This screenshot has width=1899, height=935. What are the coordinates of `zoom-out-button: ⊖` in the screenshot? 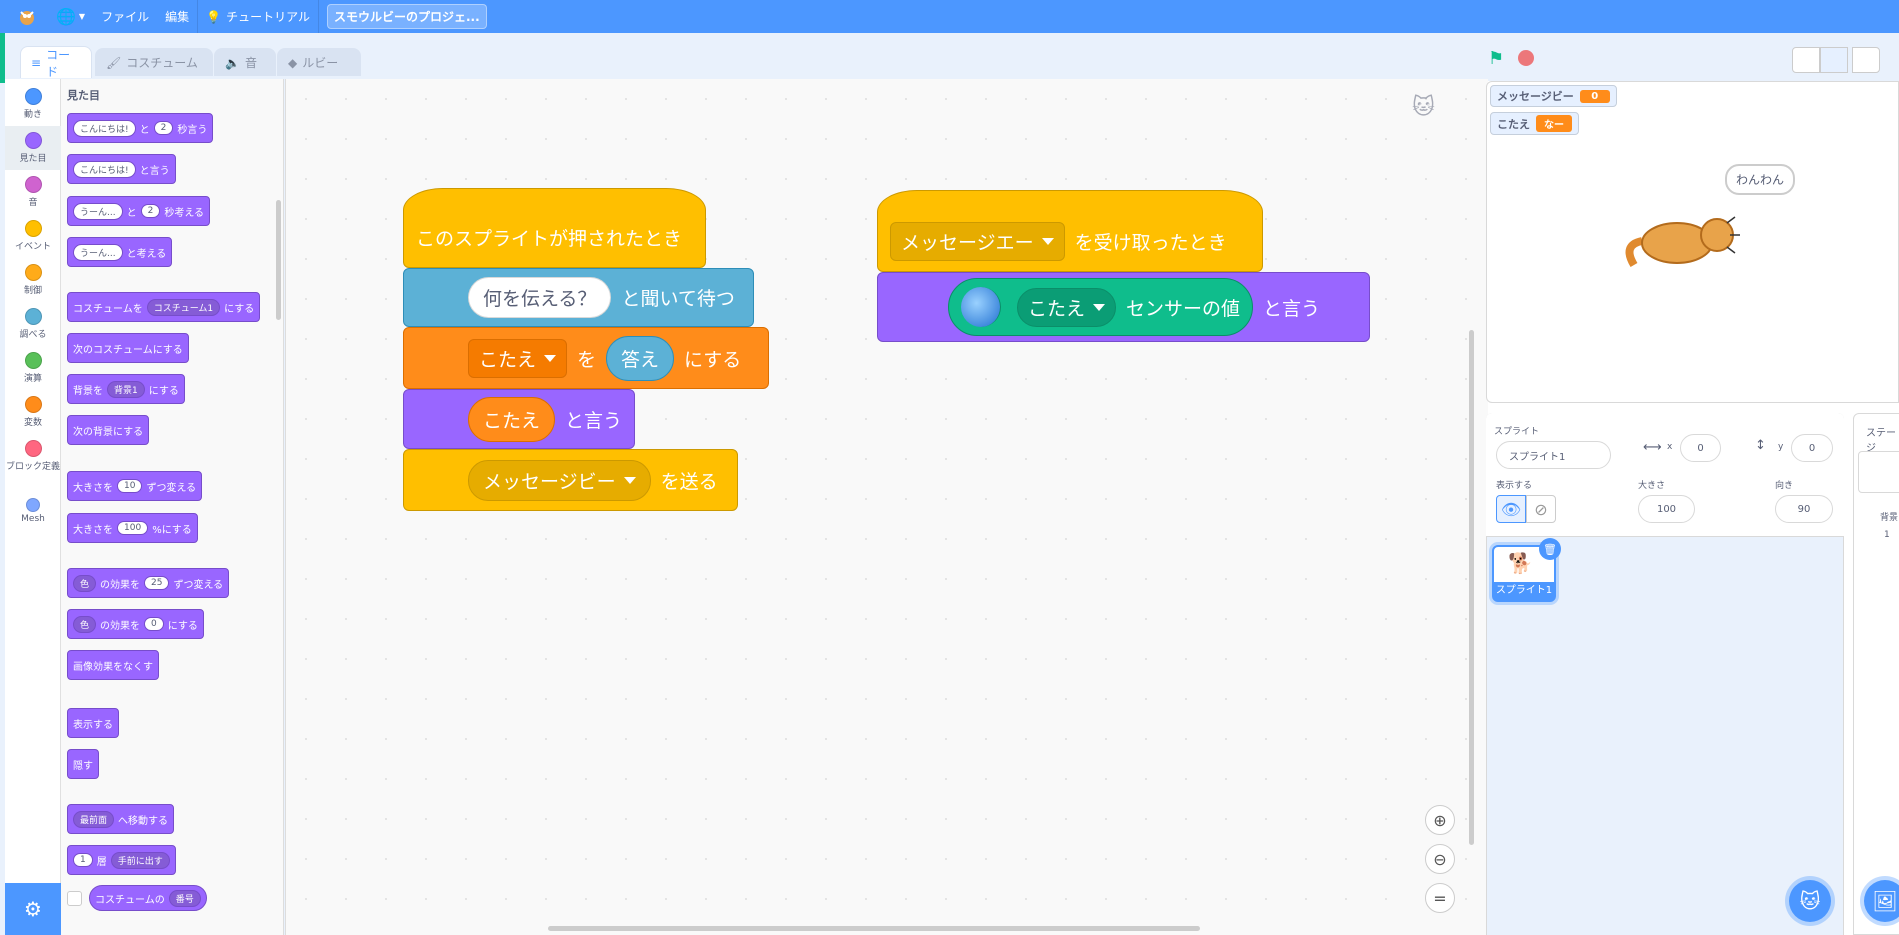 It's located at (1440, 859).